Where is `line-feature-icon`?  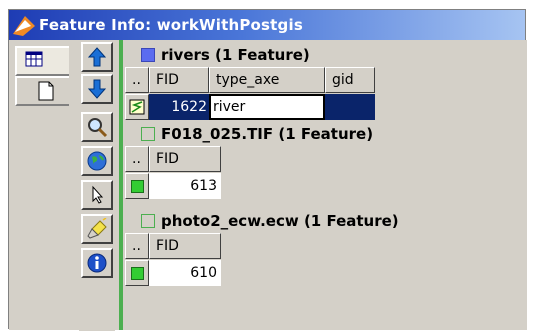 line-feature-icon is located at coordinates (137, 107).